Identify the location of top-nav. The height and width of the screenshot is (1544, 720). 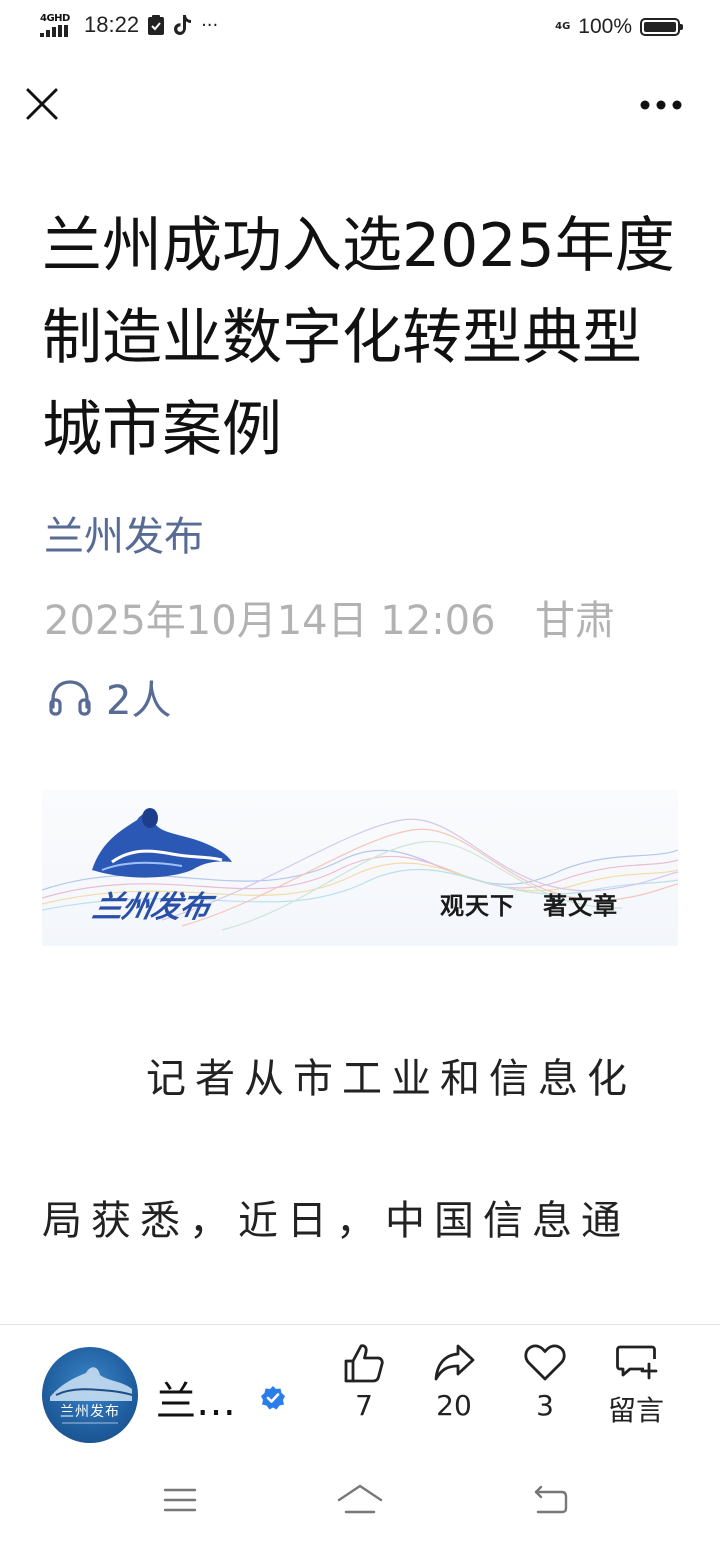
(360, 108).